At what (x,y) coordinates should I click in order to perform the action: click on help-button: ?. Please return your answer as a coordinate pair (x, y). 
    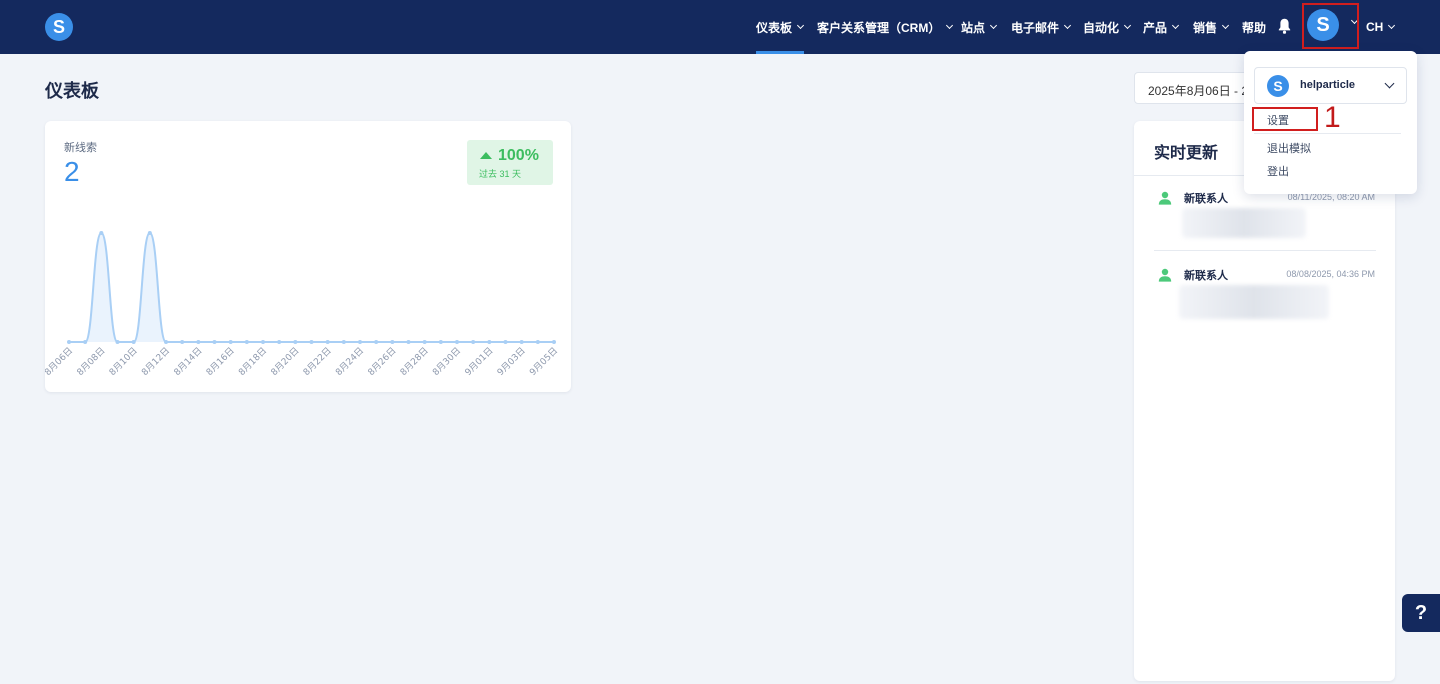
    Looking at the image, I should click on (1421, 613).